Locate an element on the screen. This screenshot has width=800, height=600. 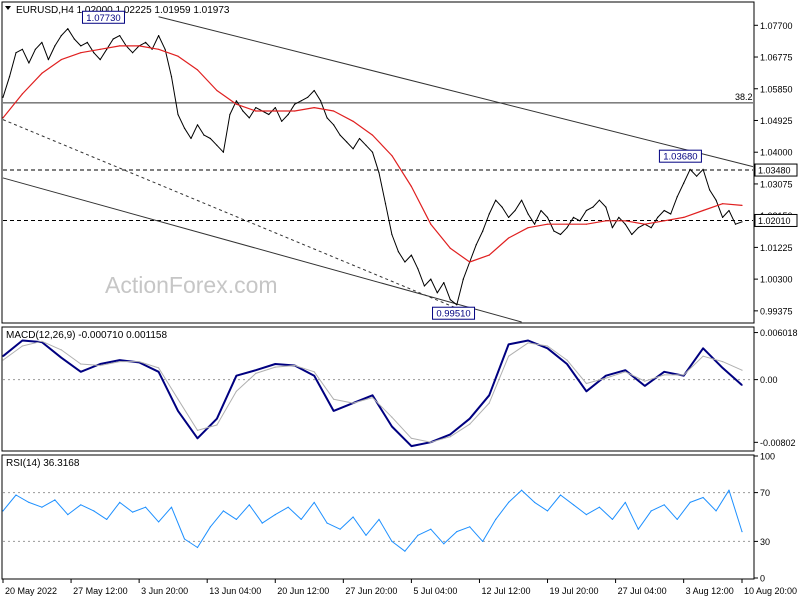
x-tick-label: 12 Jul 12:00 is located at coordinates (505, 591).